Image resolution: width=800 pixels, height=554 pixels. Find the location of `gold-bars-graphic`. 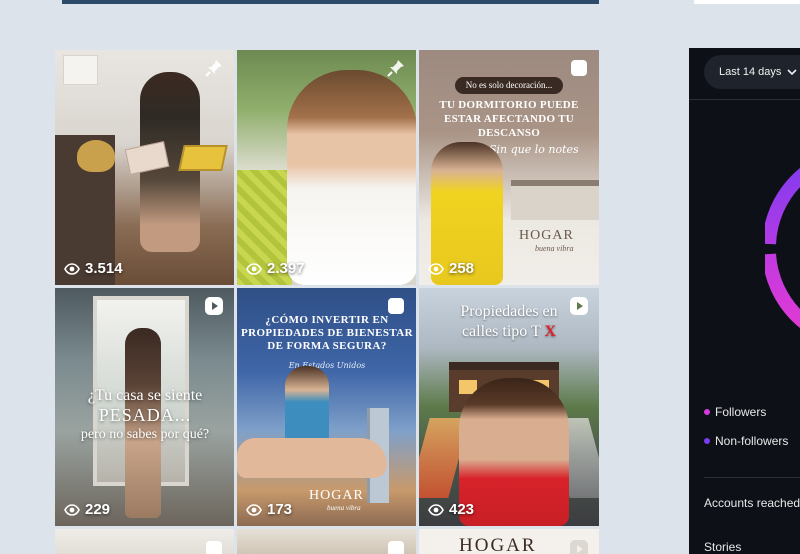

gold-bars-graphic is located at coordinates (203, 158).